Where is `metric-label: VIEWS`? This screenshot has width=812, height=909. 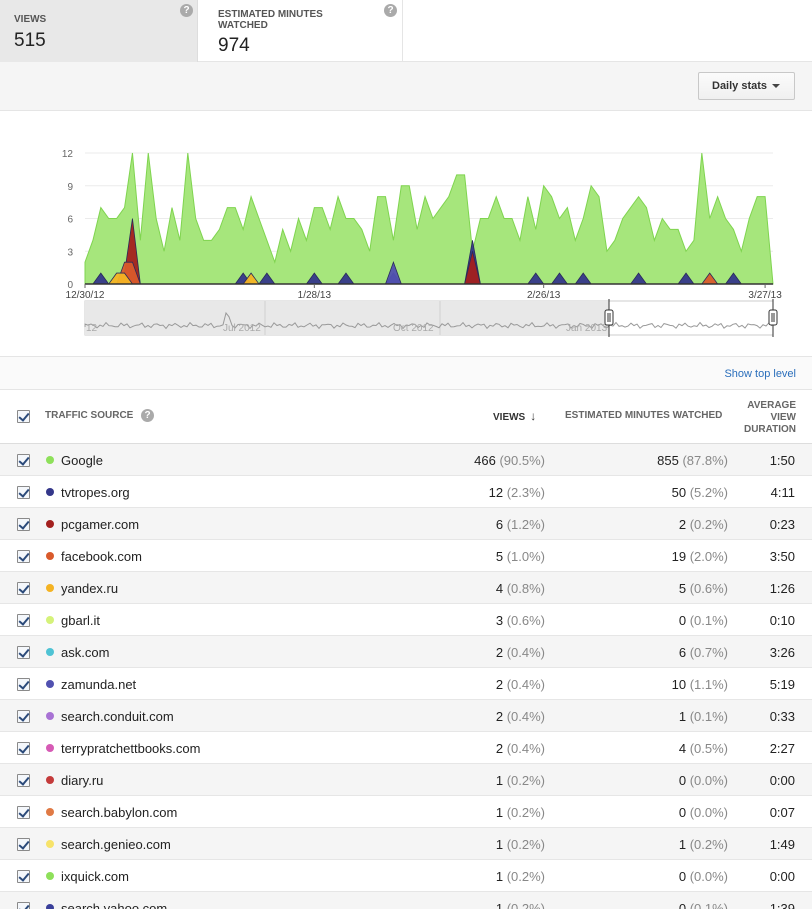
metric-label: VIEWS is located at coordinates (30, 19).